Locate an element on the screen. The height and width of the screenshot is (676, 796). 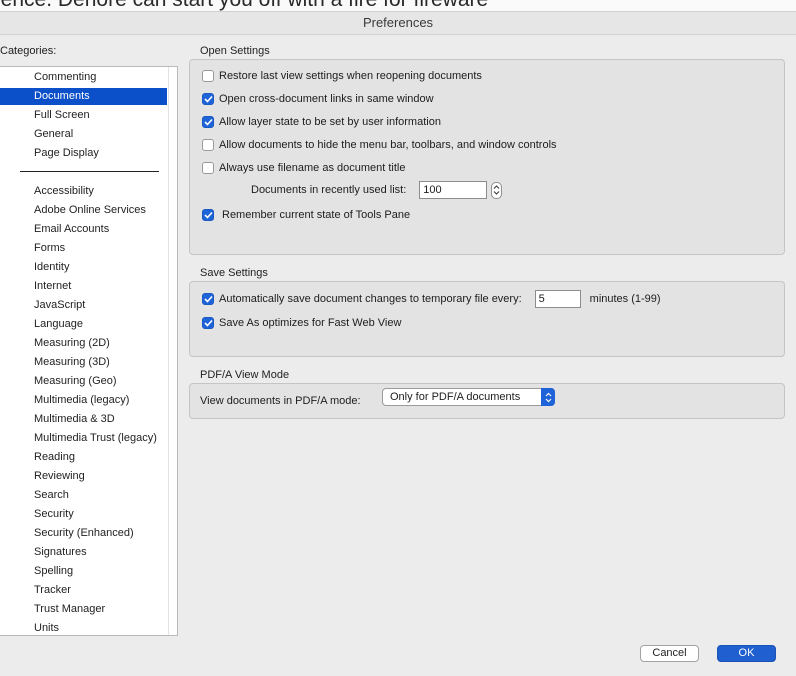
select-arrows-icon is located at coordinates (548, 397).